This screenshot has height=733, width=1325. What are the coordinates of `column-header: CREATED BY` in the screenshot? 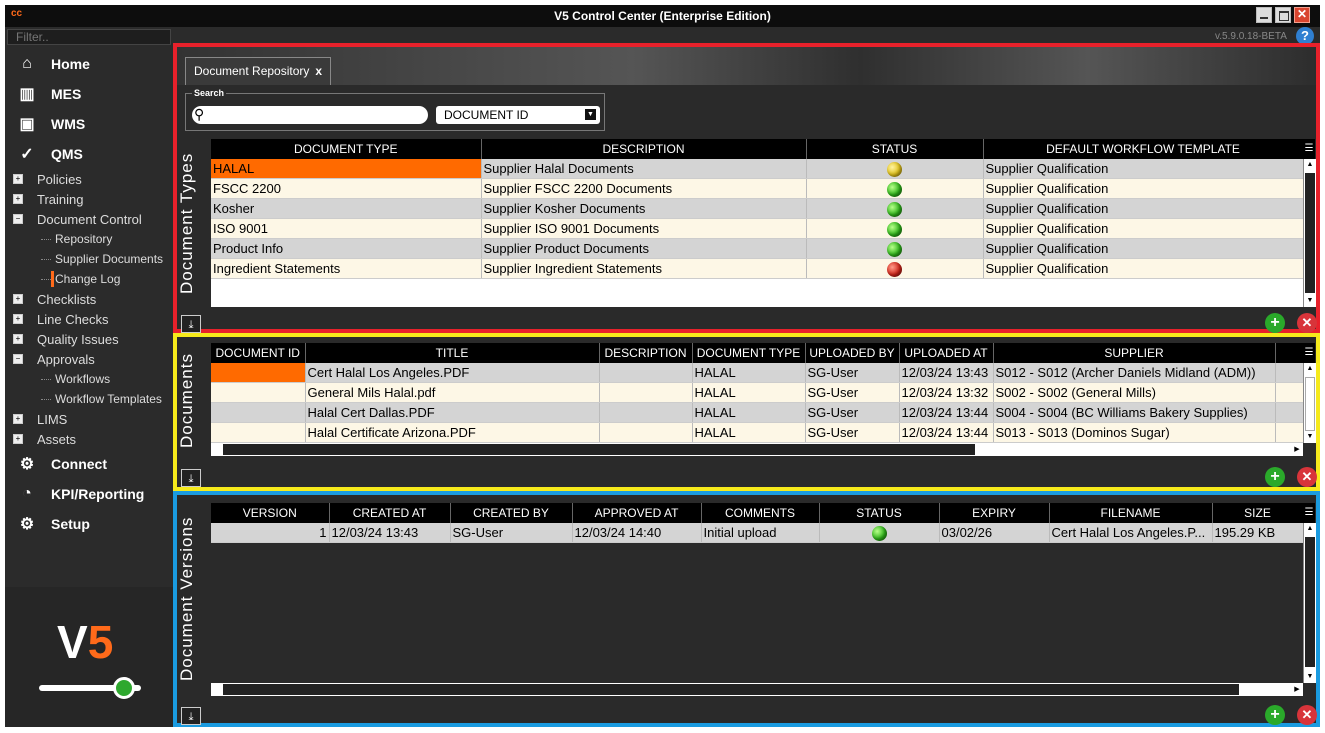 It's located at (511, 513).